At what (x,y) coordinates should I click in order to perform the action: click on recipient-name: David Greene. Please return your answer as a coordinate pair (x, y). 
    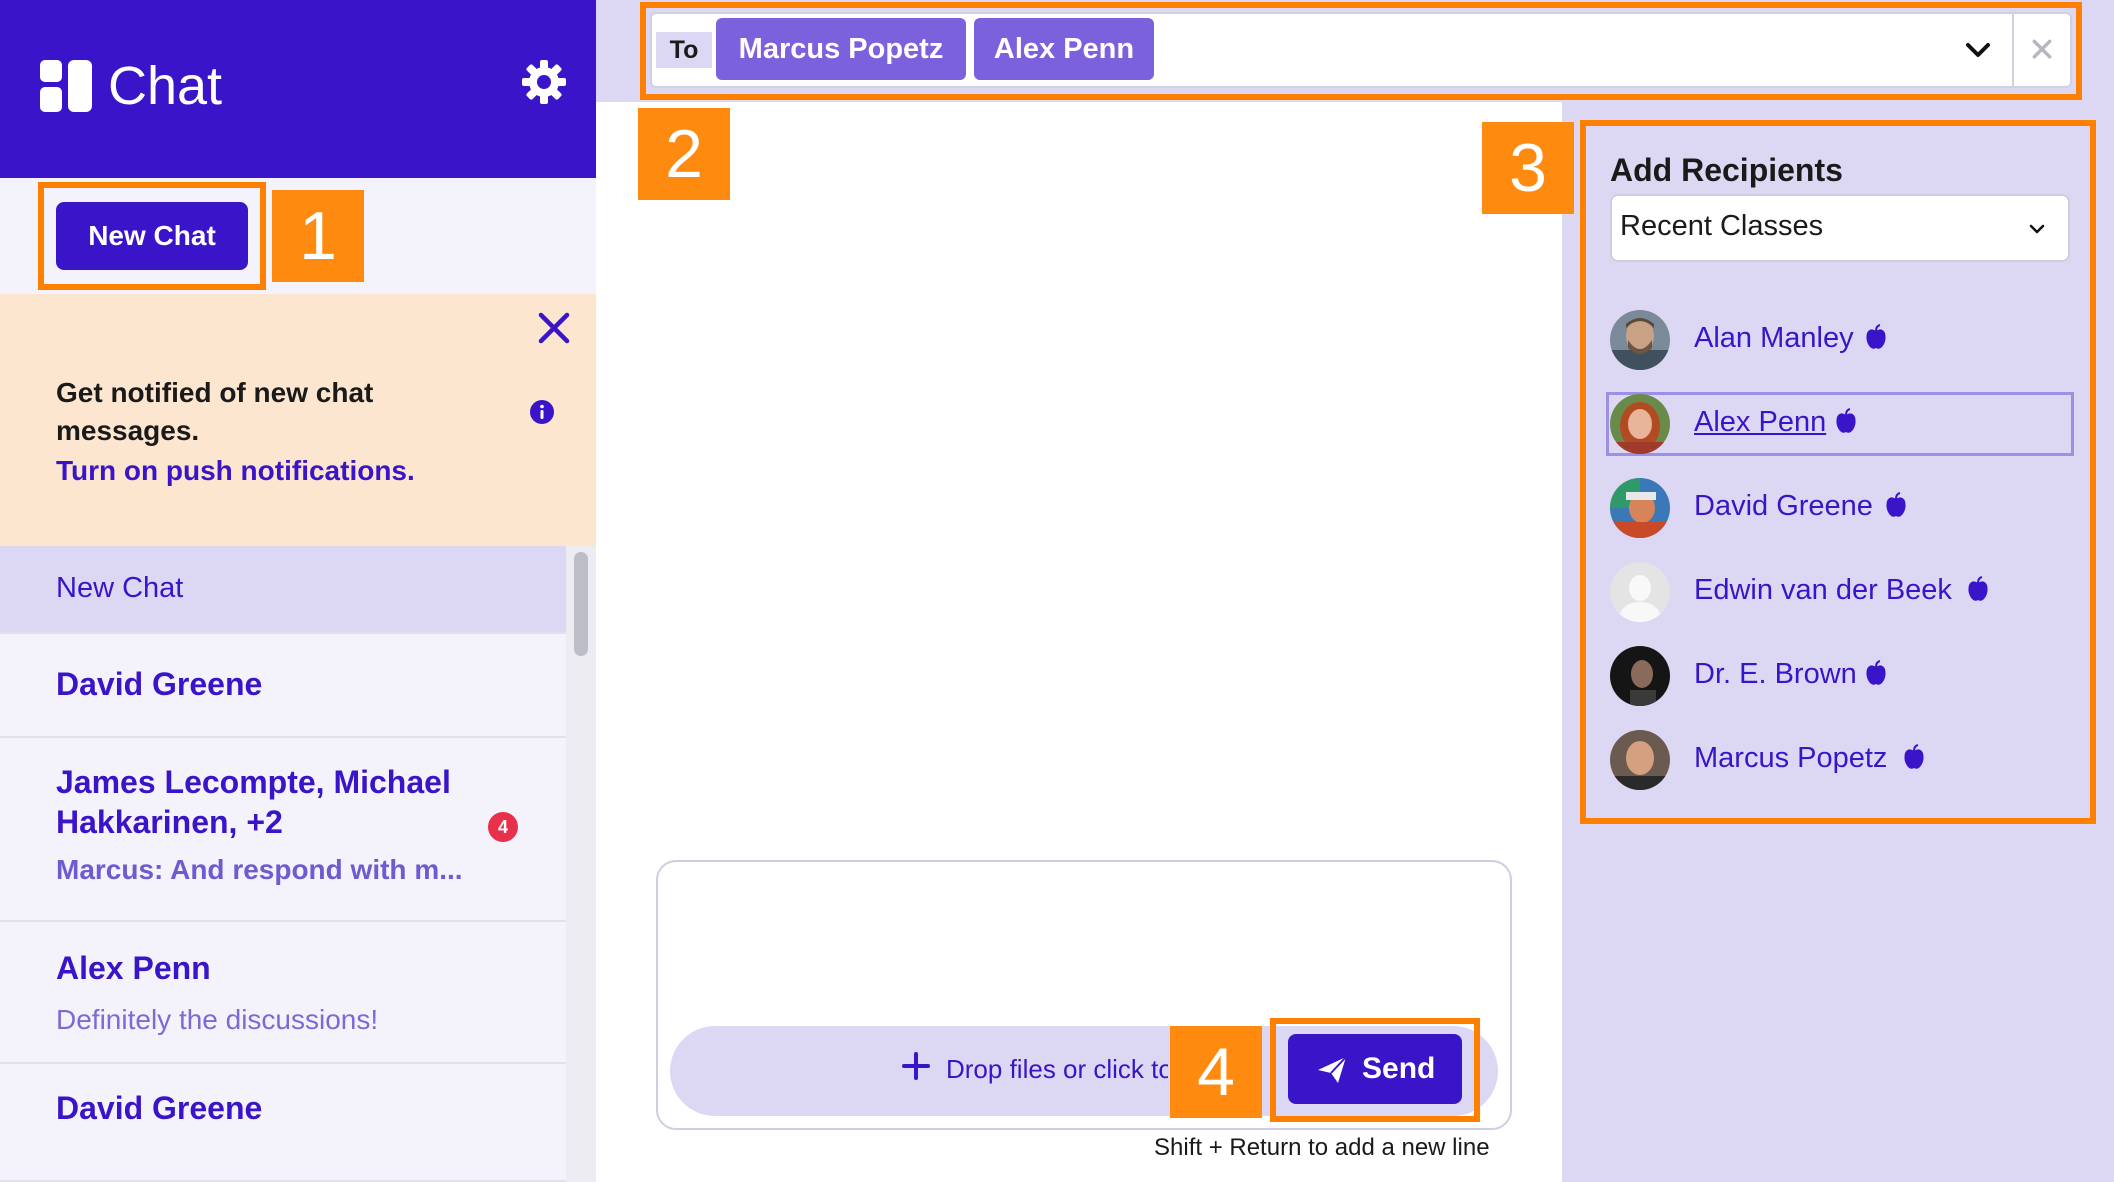
    Looking at the image, I should click on (1783, 506).